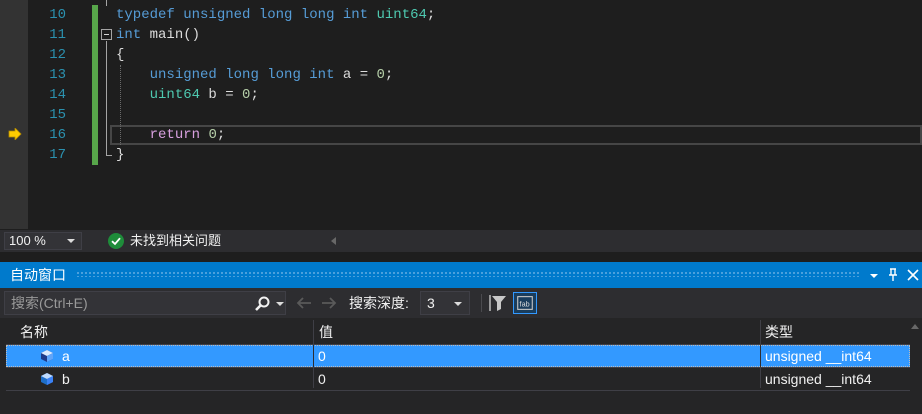  I want to click on code-line: 17 }, so click(461, 155).